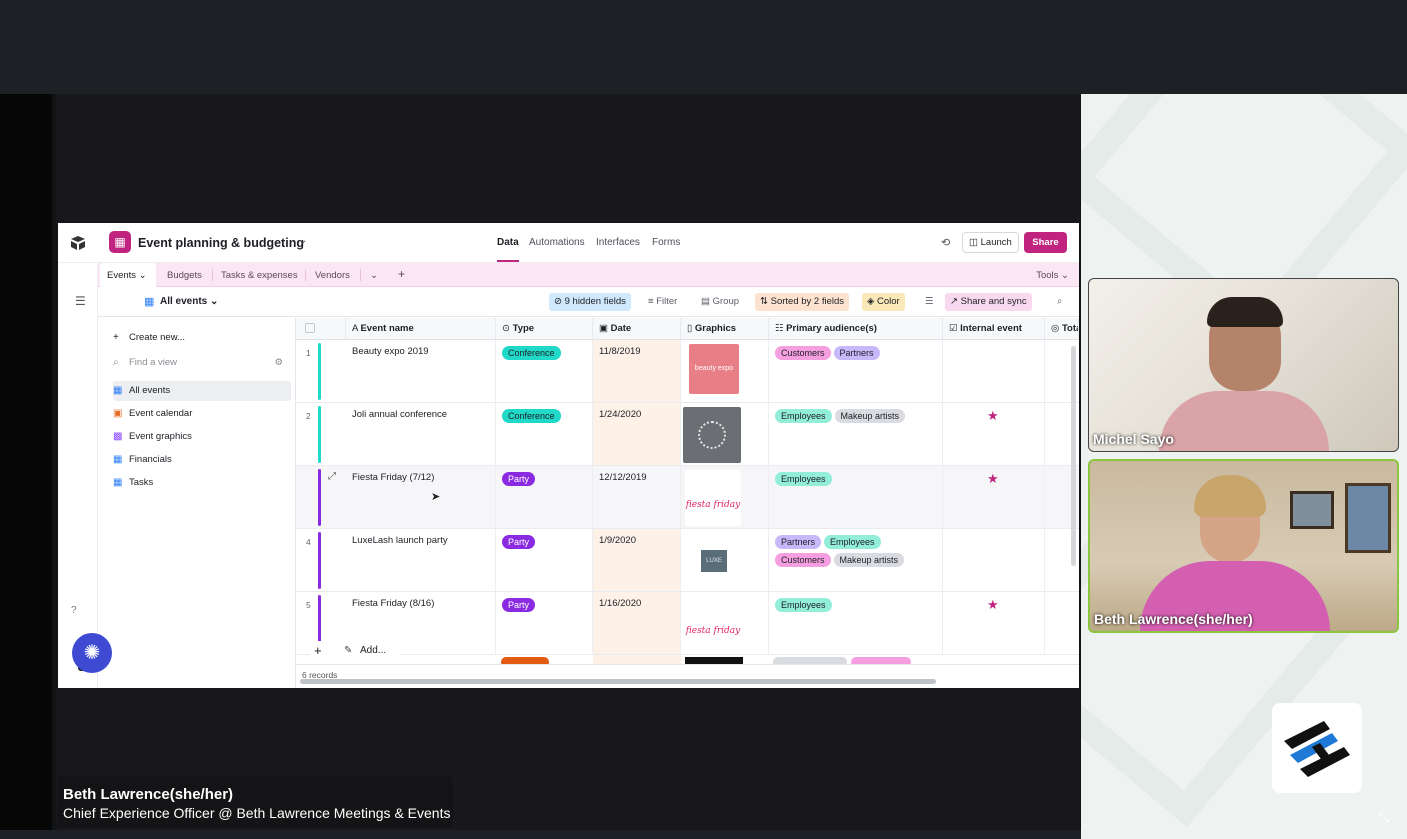  Describe the element at coordinates (1062, 329) in the screenshot. I see `column-header-total: ◎ Tota` at that location.